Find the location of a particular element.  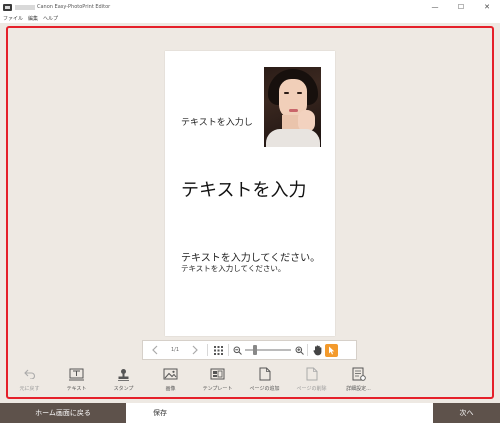

stamp-tool-button: スタンプ is located at coordinates (123, 380).